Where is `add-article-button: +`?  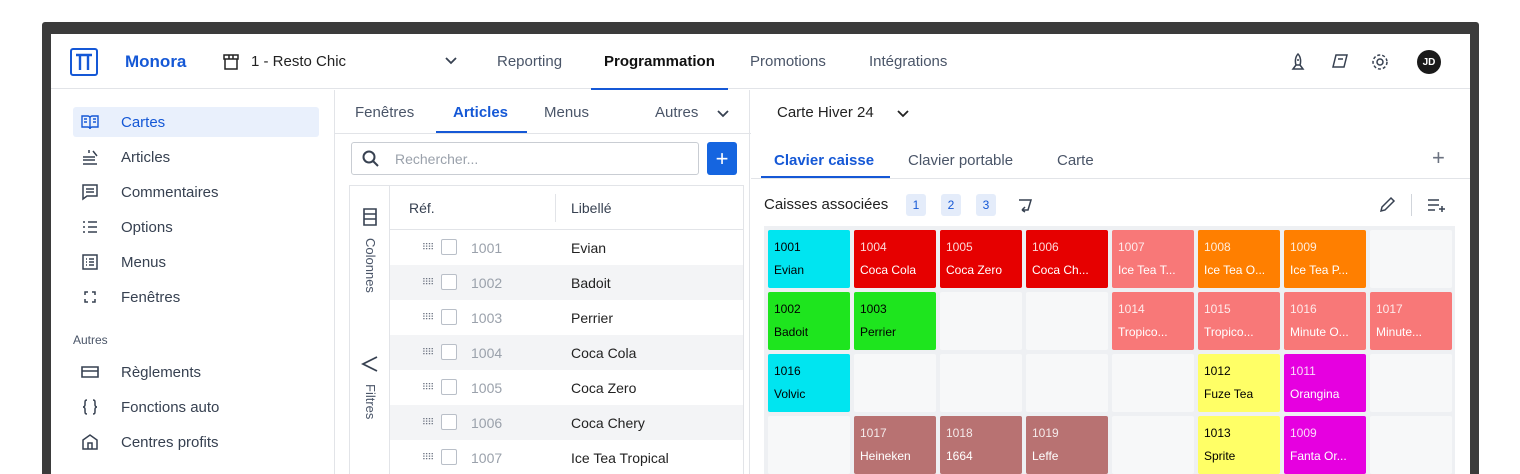 add-article-button: + is located at coordinates (722, 158).